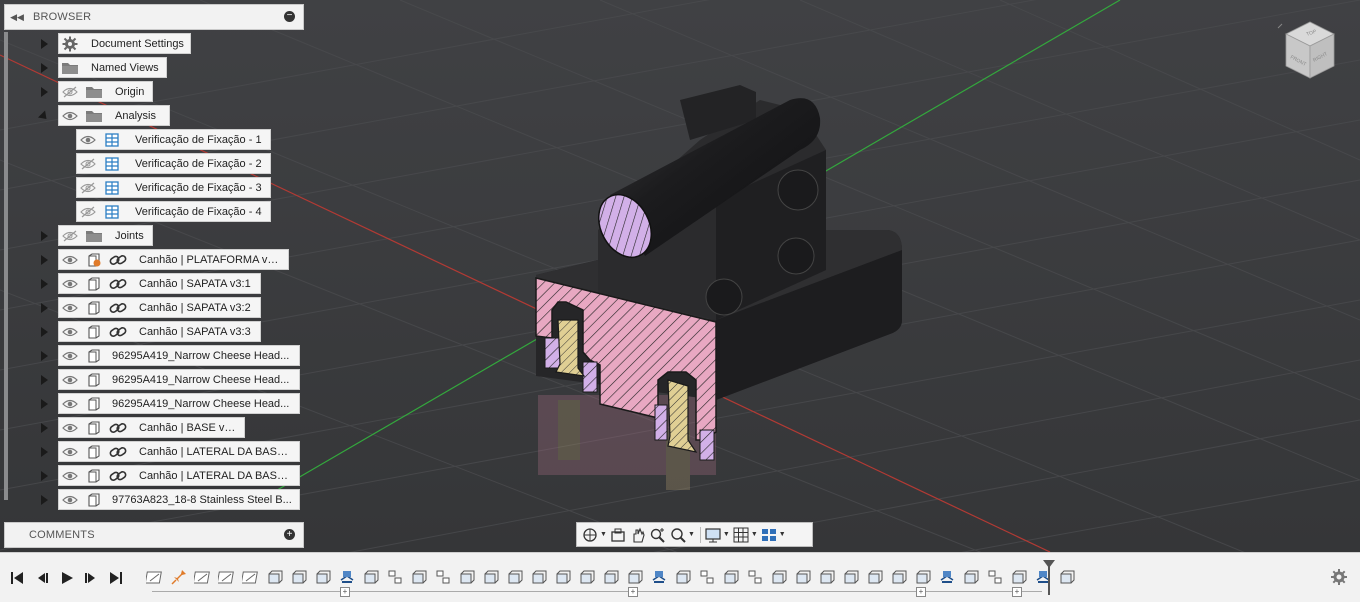 The height and width of the screenshot is (602, 1360). What do you see at coordinates (1339, 578) in the screenshot?
I see `timeline-settings-button` at bounding box center [1339, 578].